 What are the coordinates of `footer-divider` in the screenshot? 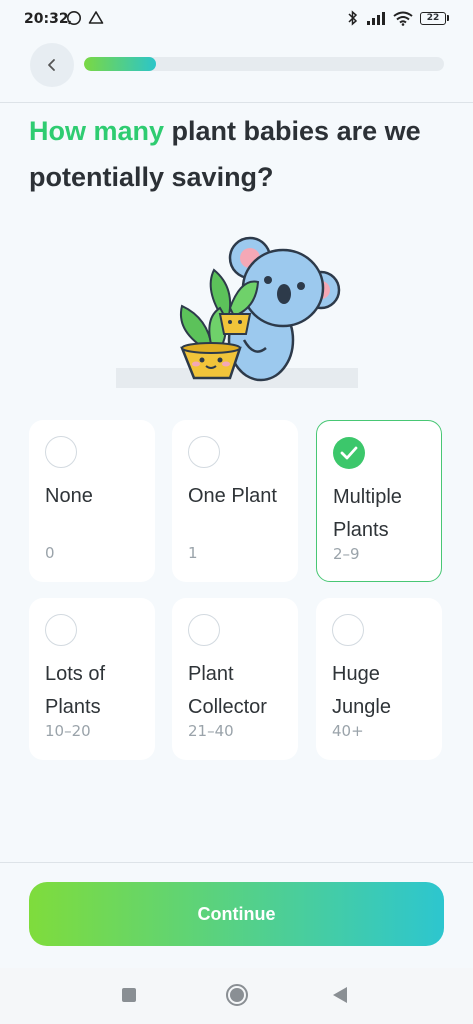 It's located at (236, 862).